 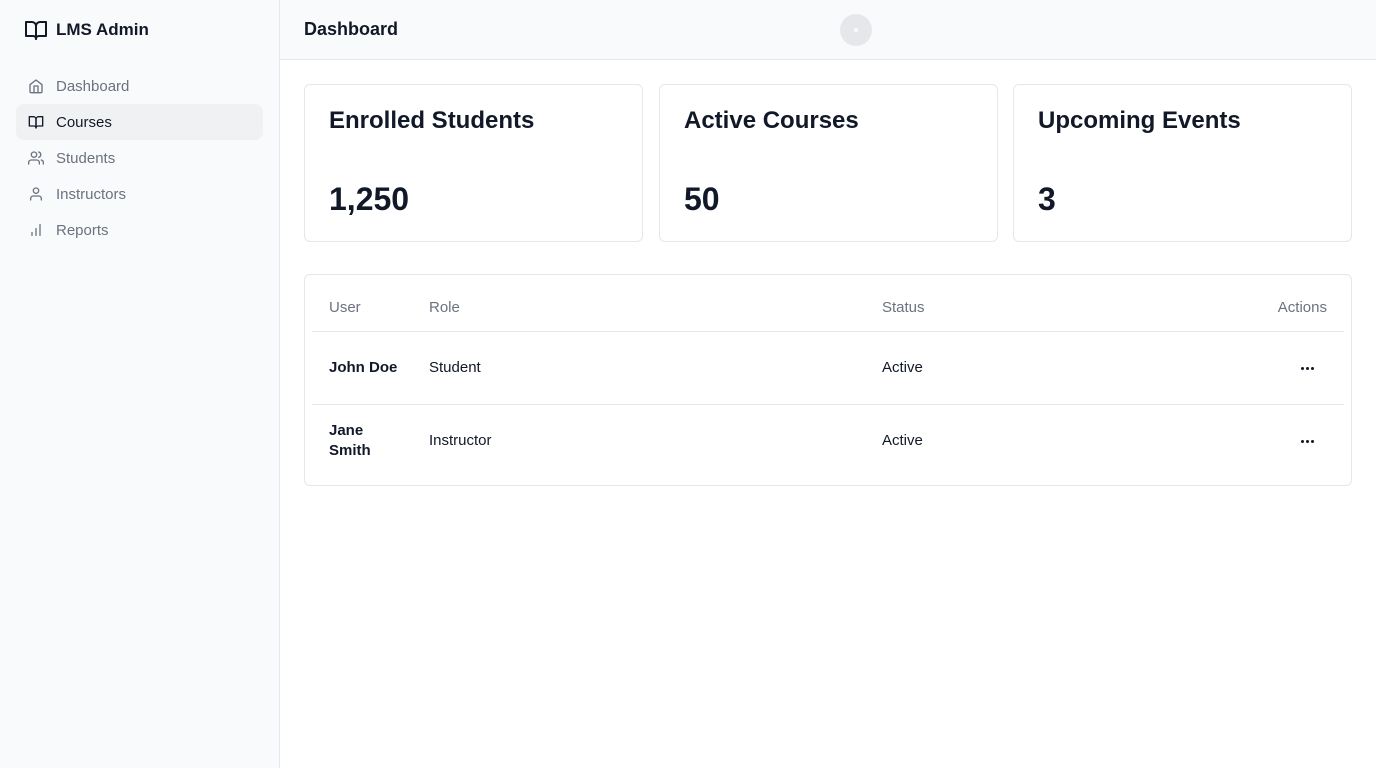 I want to click on column-header-status: Status, so click(x=903, y=307).